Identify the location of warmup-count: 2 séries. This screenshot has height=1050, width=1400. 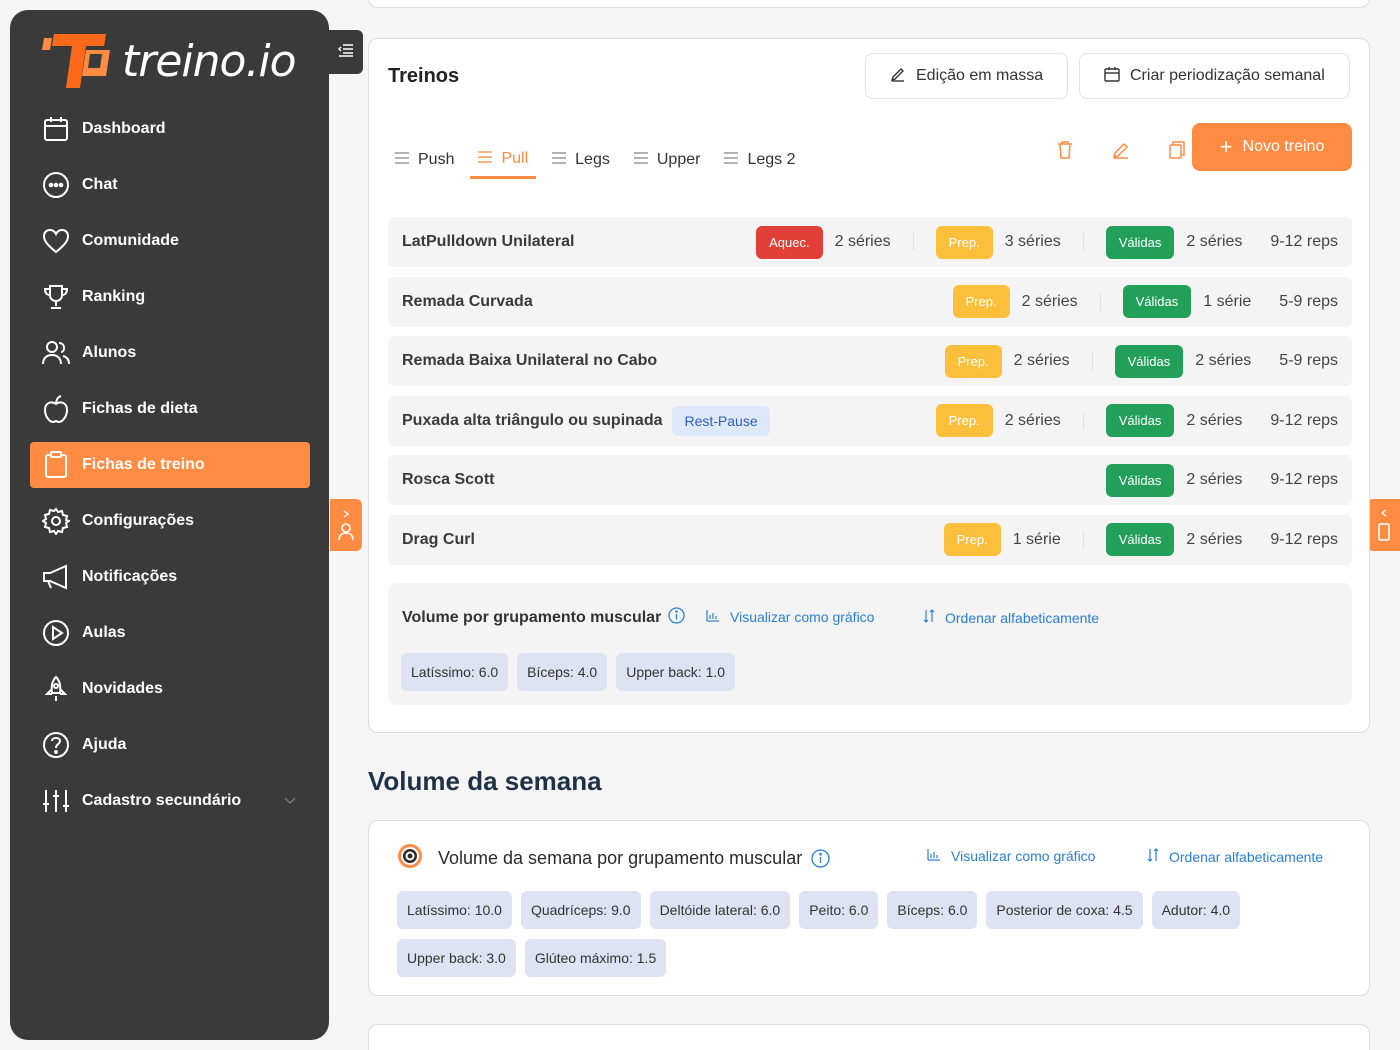
(862, 241).